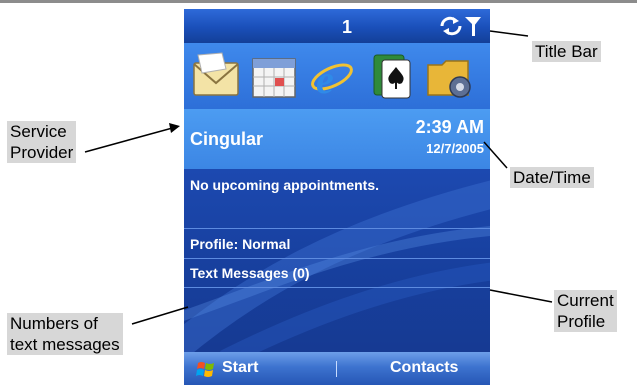  Describe the element at coordinates (205, 369) in the screenshot. I see `windows-flag-icon` at that location.